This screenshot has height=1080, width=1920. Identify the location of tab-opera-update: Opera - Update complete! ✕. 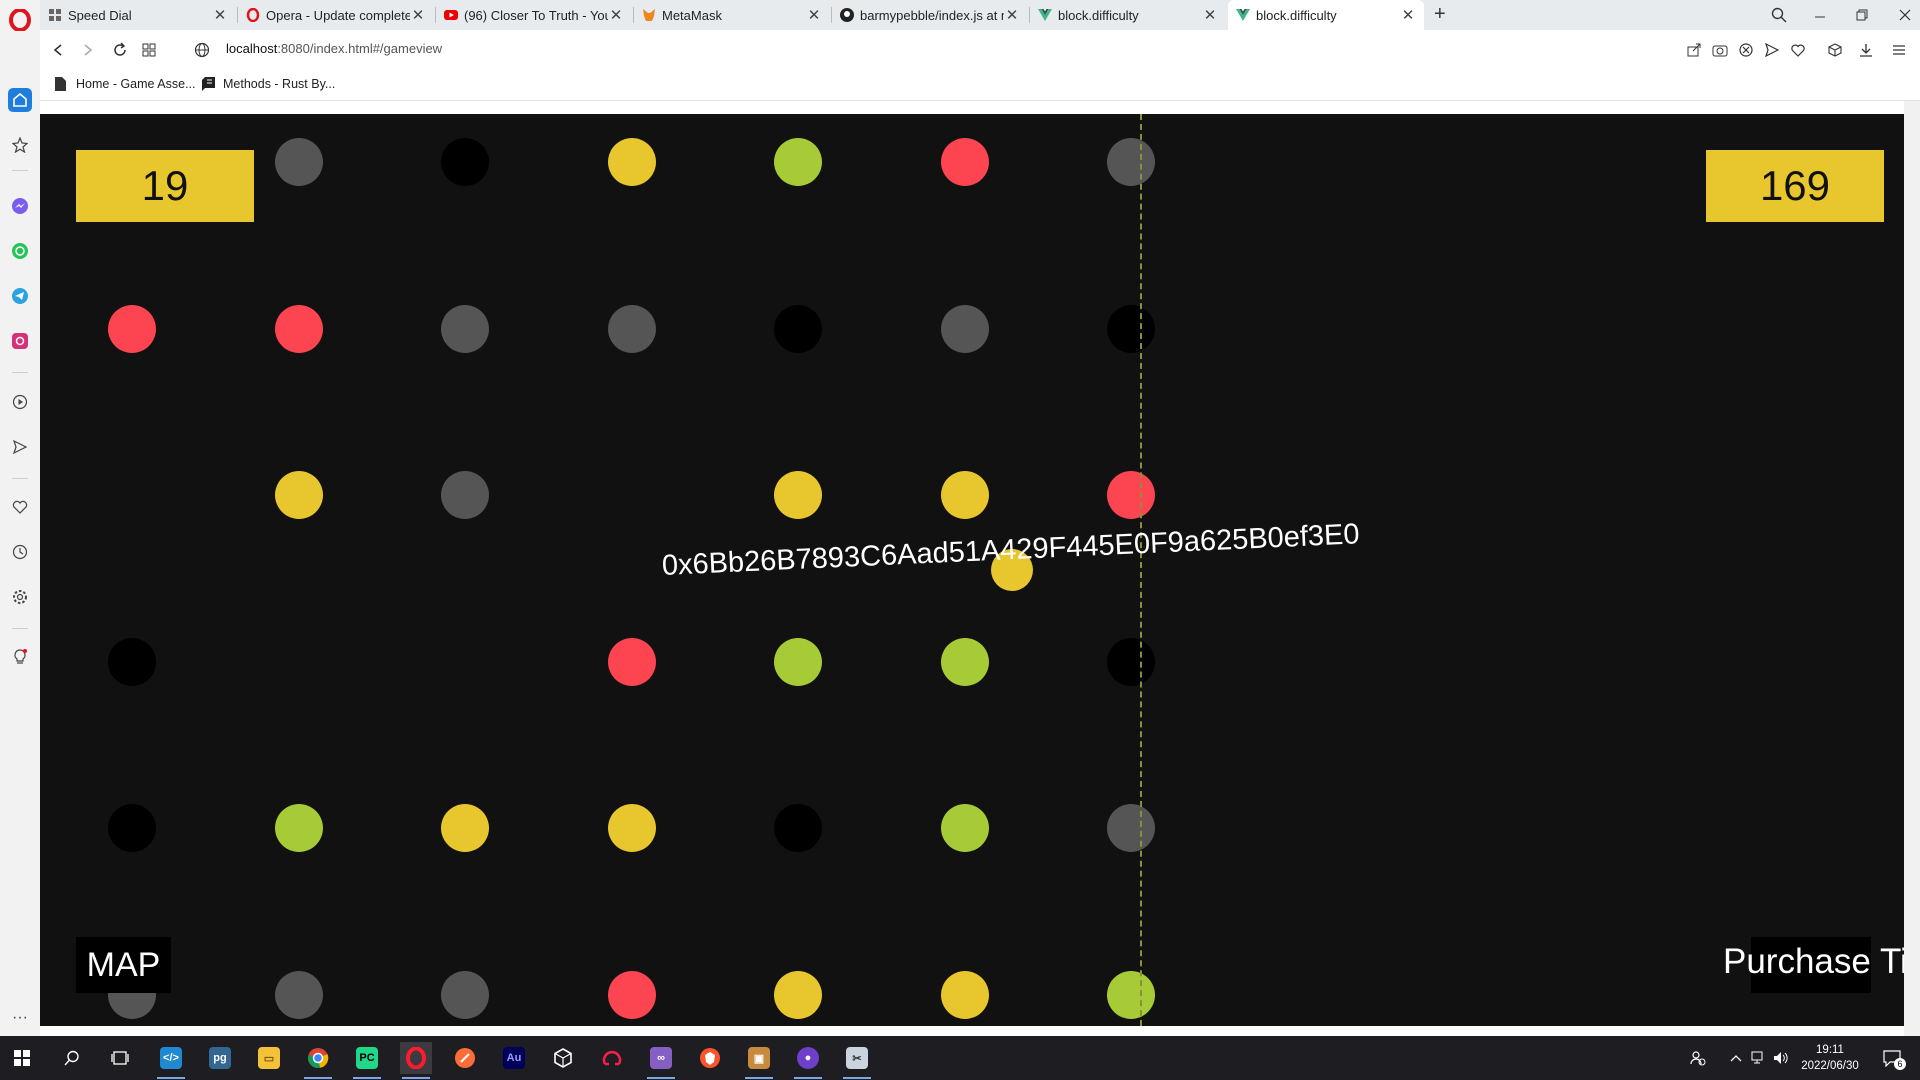
(336, 15).